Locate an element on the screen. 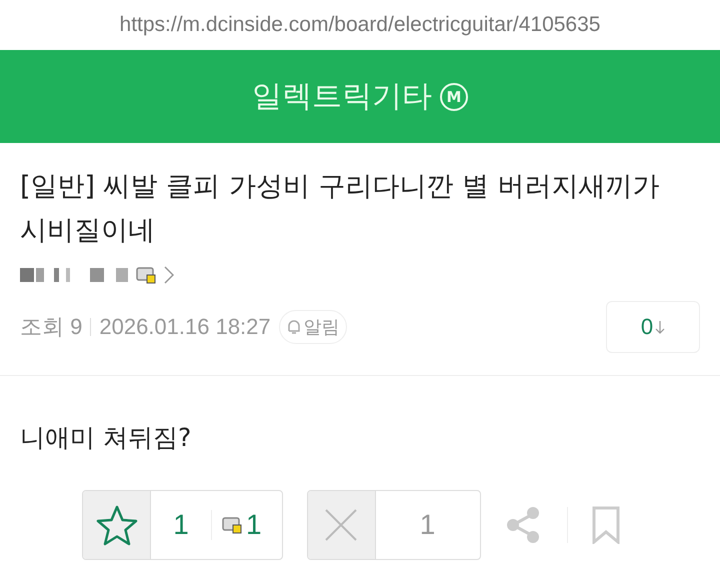 The image size is (720, 580). downvote-button is located at coordinates (342, 525).